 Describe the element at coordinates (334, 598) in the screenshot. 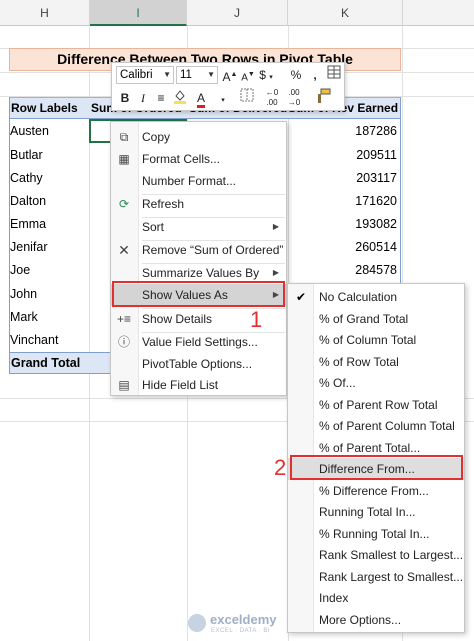

I see `submenu-item-label: Index` at that location.